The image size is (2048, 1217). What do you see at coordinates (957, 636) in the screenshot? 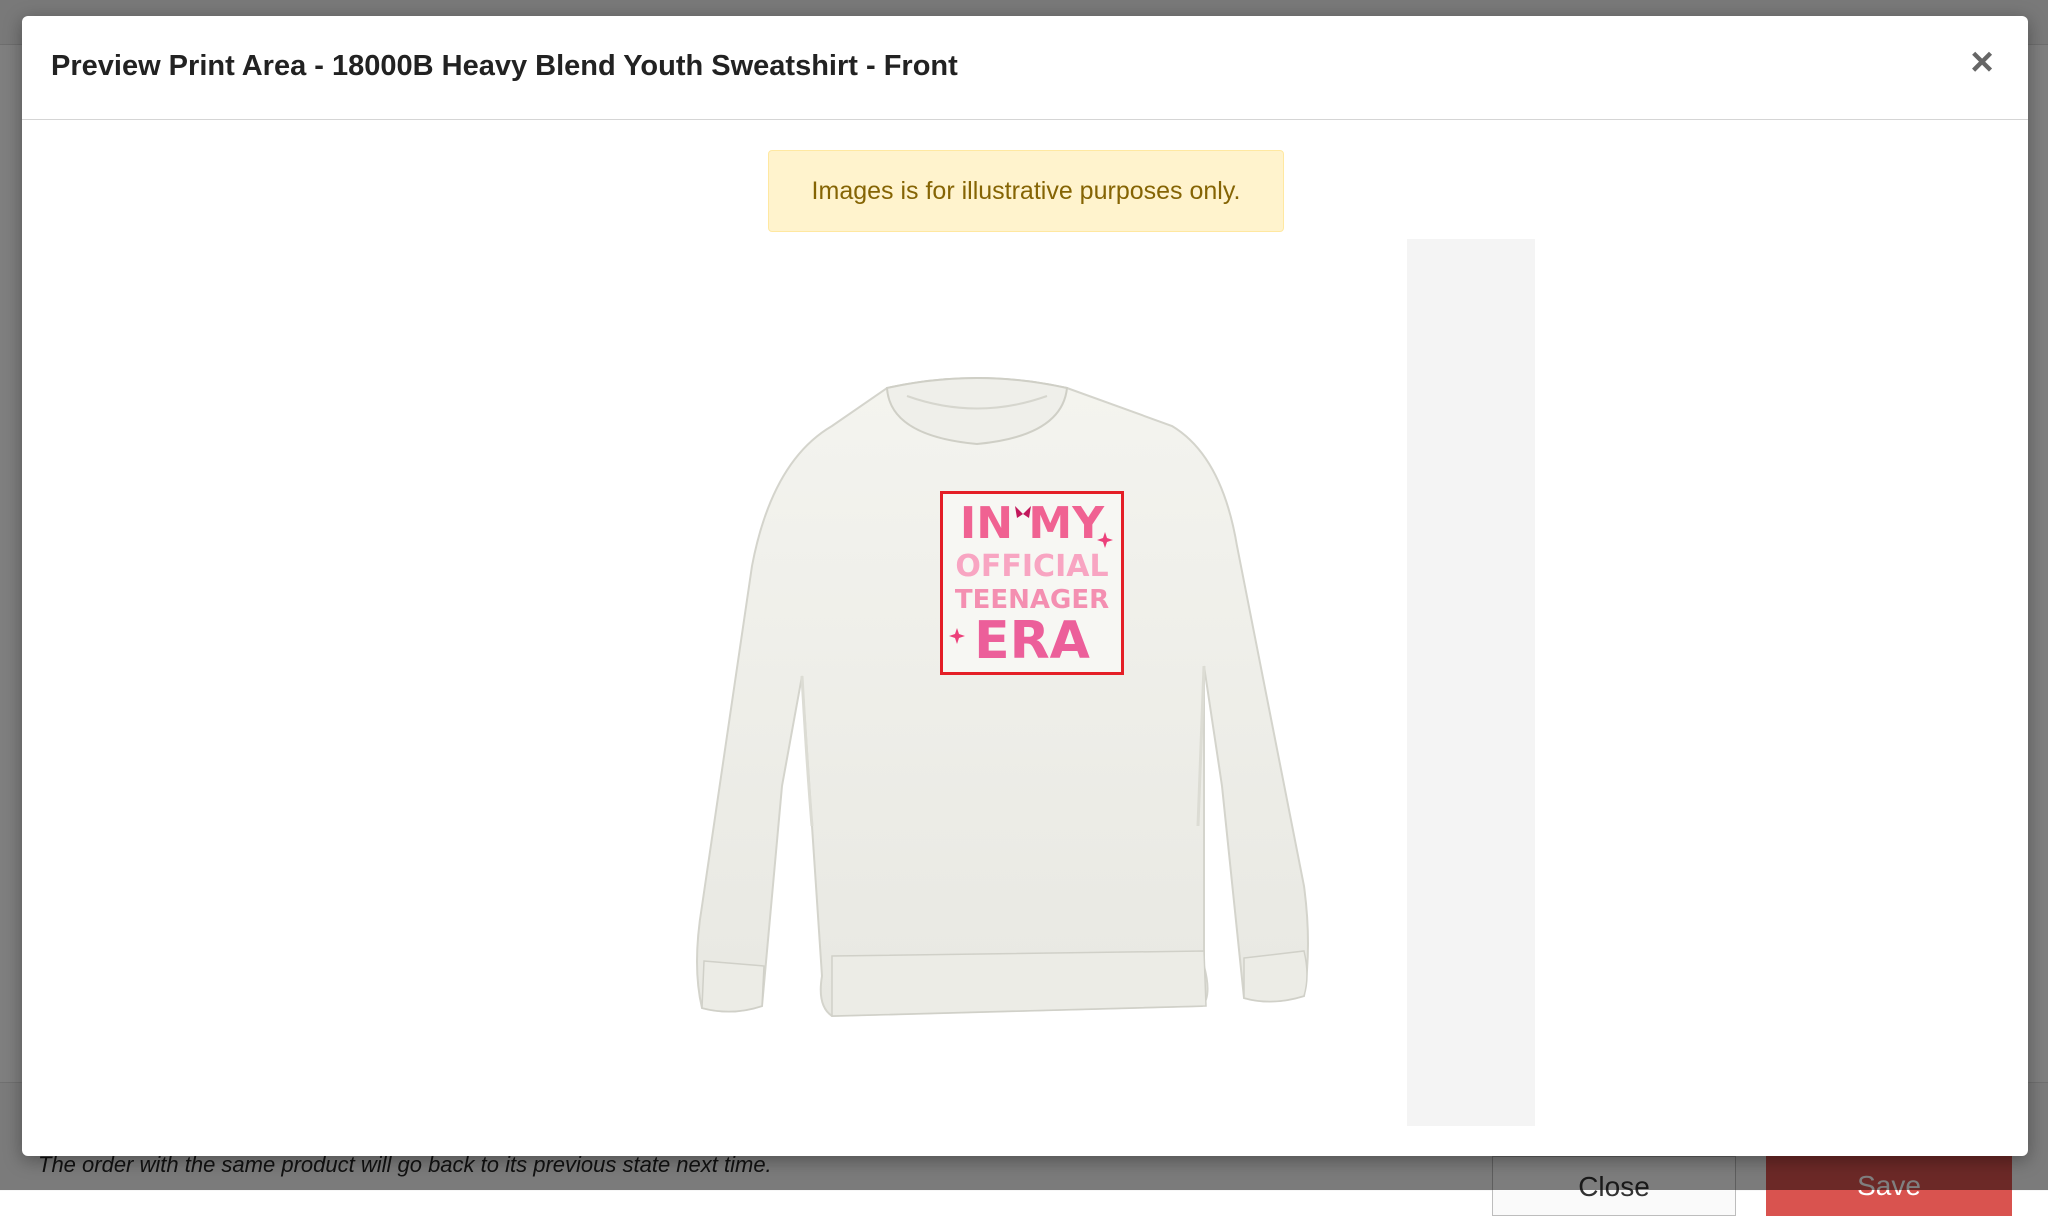
I see `sparkle-icon` at bounding box center [957, 636].